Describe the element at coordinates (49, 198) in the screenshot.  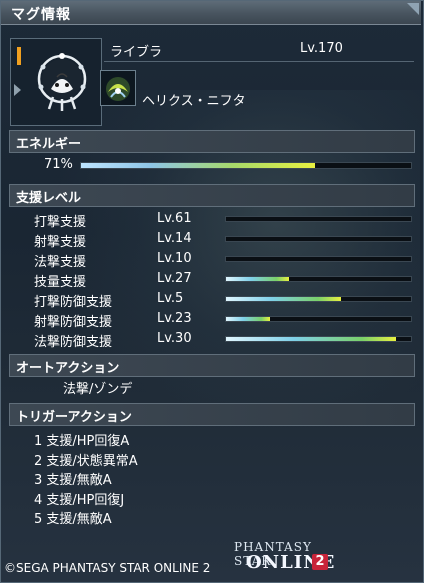
I see `support-level-header-label: 支援レベル` at that location.